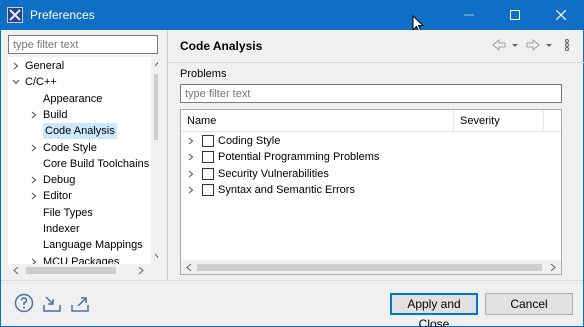 Image resolution: width=584 pixels, height=327 pixels. I want to click on chevron-down-icon, so click(16, 82).